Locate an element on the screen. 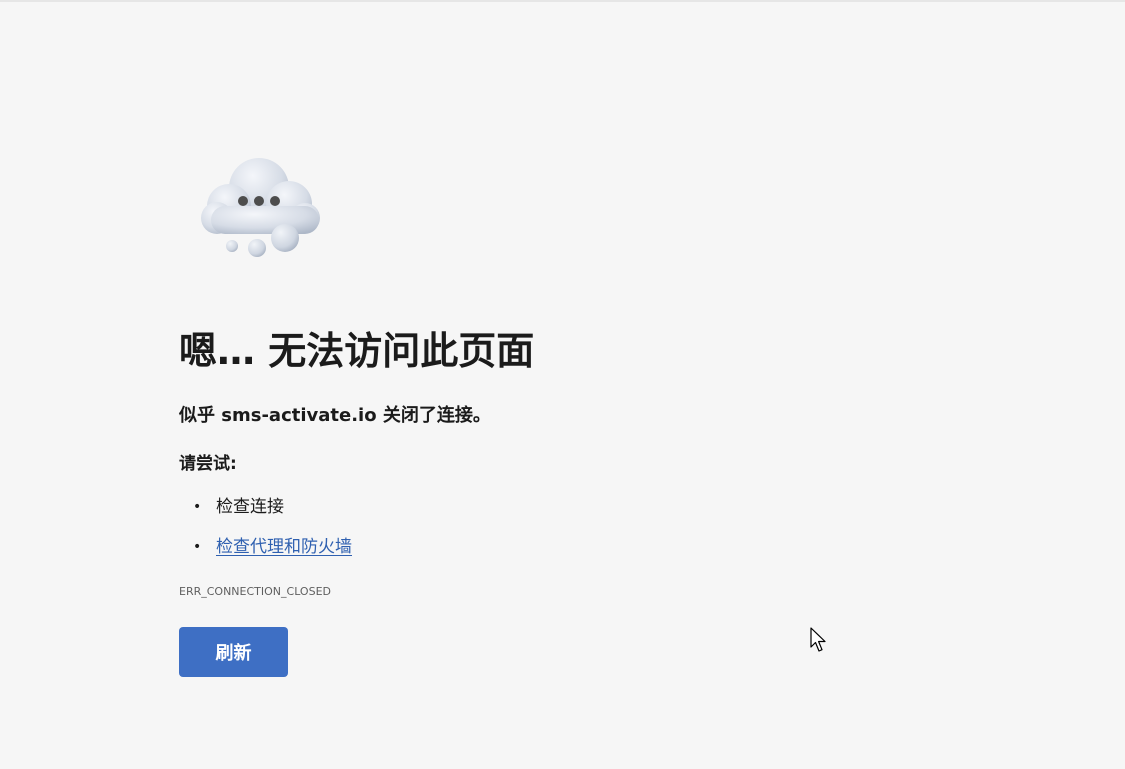  page-title: 嗯… 无法访问此页面 is located at coordinates (357, 351).